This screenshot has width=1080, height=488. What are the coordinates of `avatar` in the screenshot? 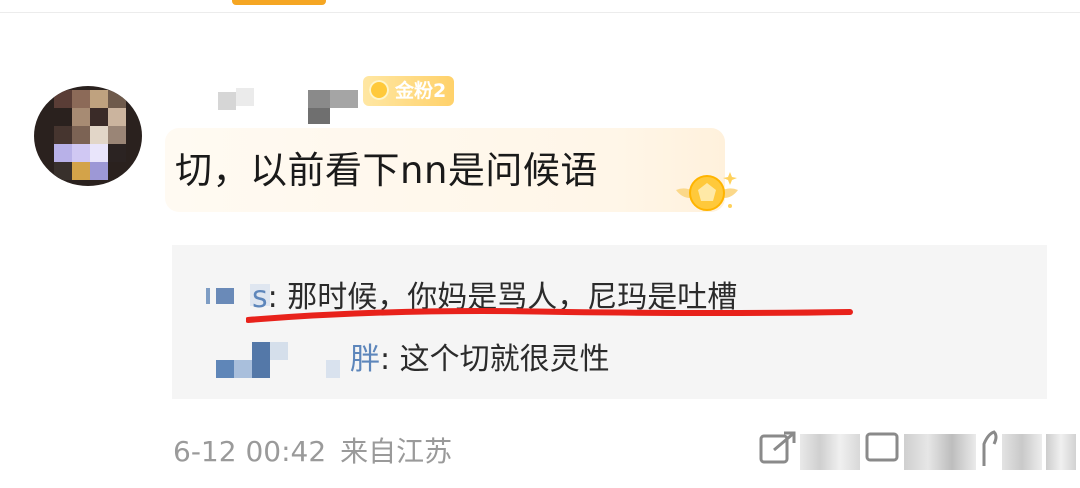 It's located at (88, 136).